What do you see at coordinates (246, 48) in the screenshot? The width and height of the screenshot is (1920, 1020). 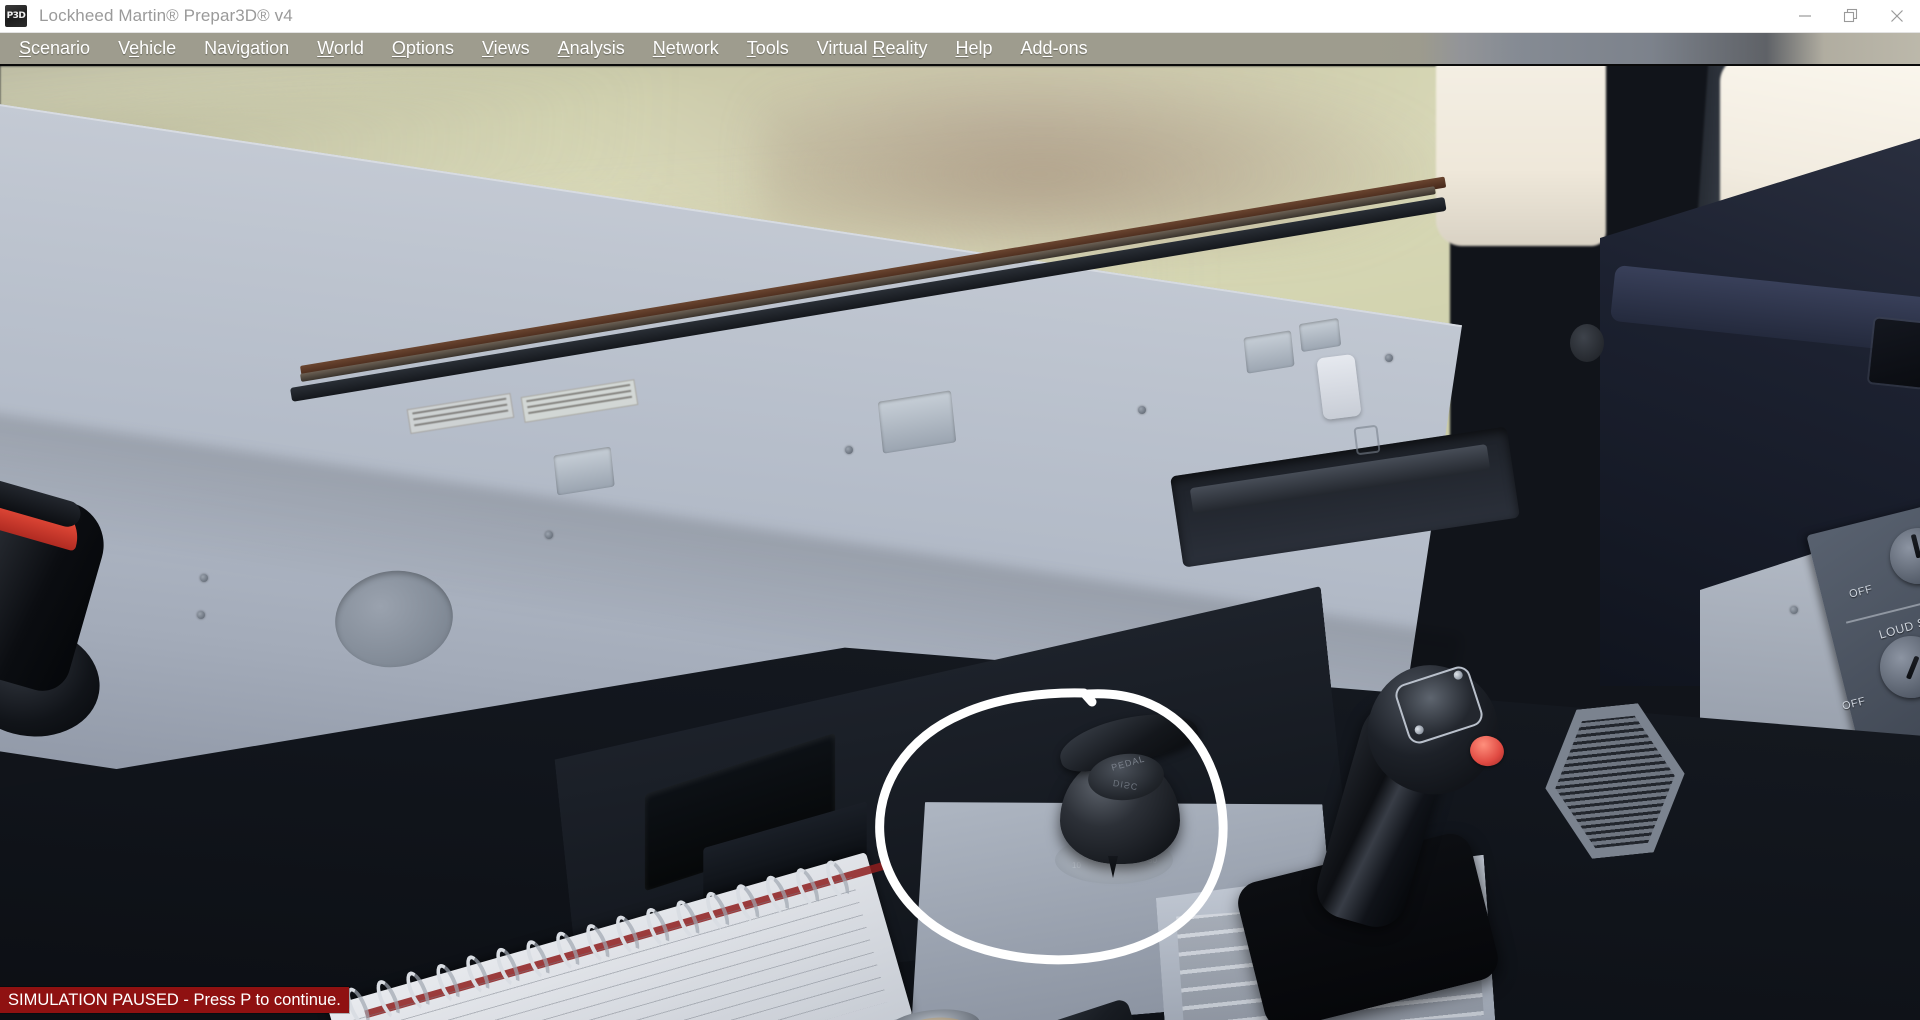 I see `menu-item-navigation: Navigation` at bounding box center [246, 48].